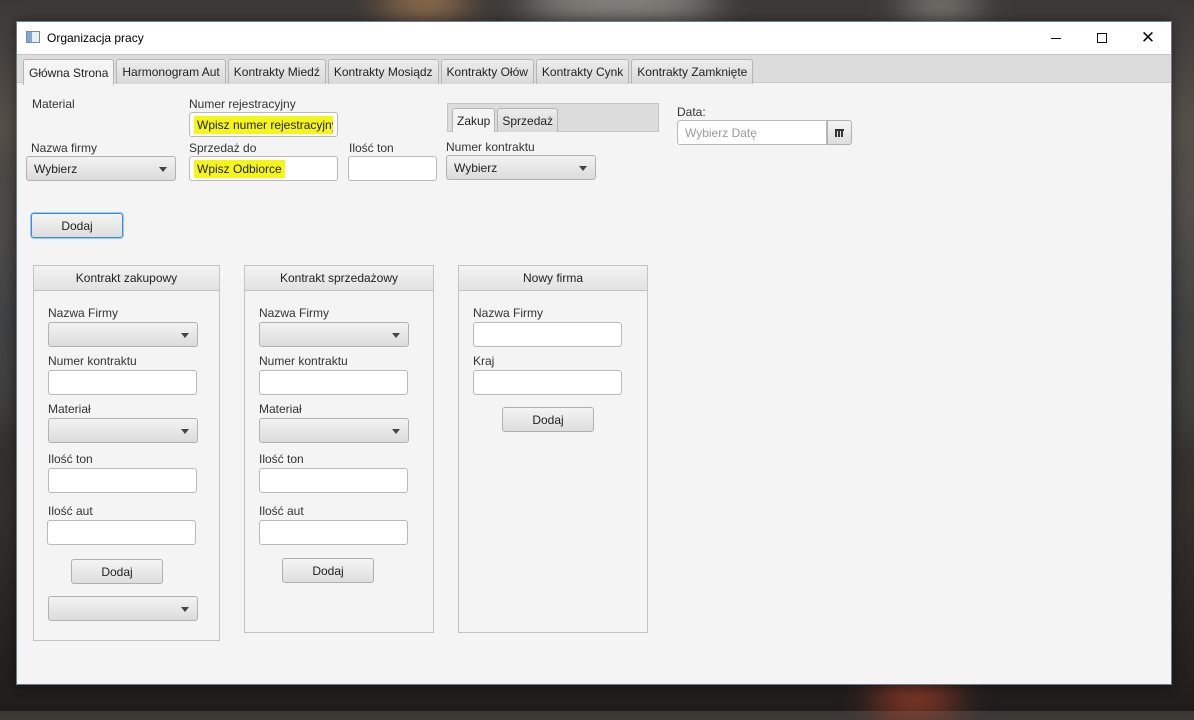 The image size is (1194, 720). I want to click on close-icon: ✕, so click(1148, 37).